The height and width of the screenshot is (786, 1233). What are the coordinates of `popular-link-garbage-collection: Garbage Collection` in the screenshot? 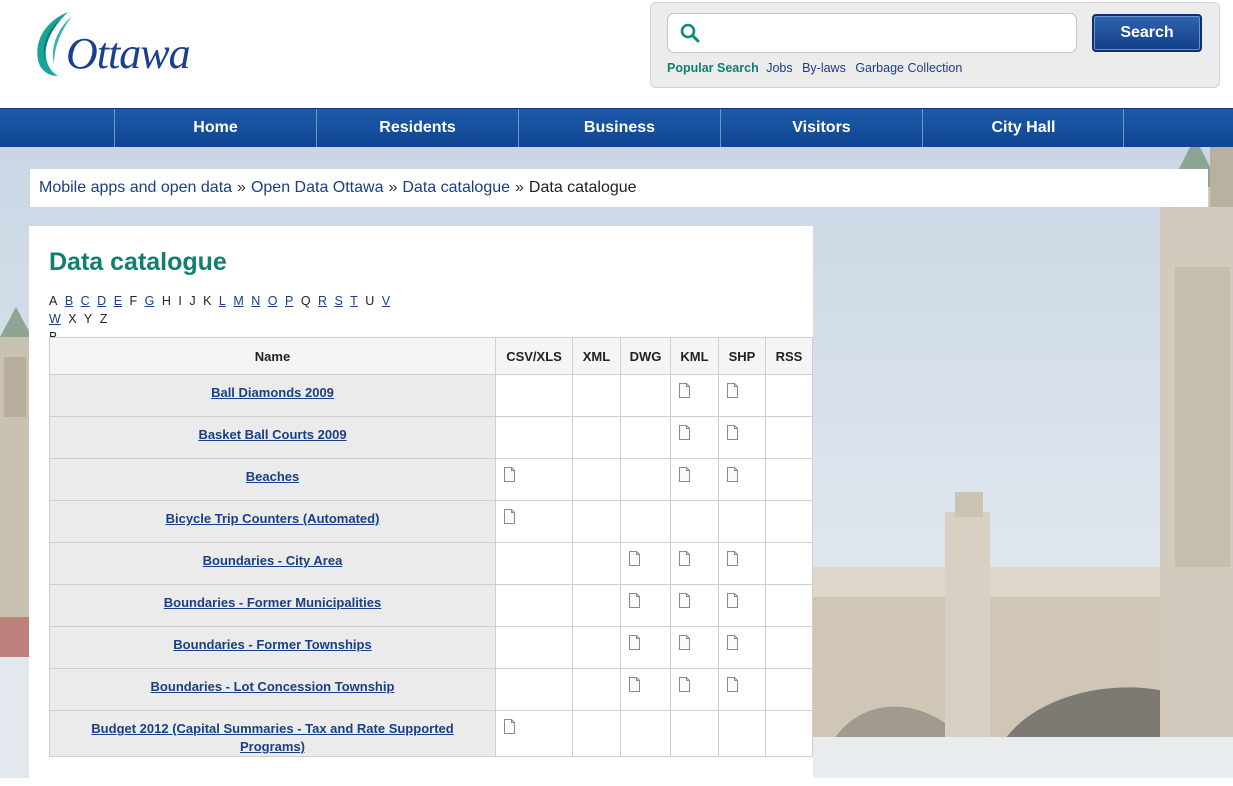 It's located at (908, 68).